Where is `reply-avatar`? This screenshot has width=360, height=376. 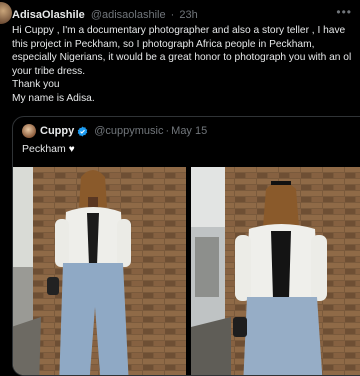 reply-avatar is located at coordinates (6, 13).